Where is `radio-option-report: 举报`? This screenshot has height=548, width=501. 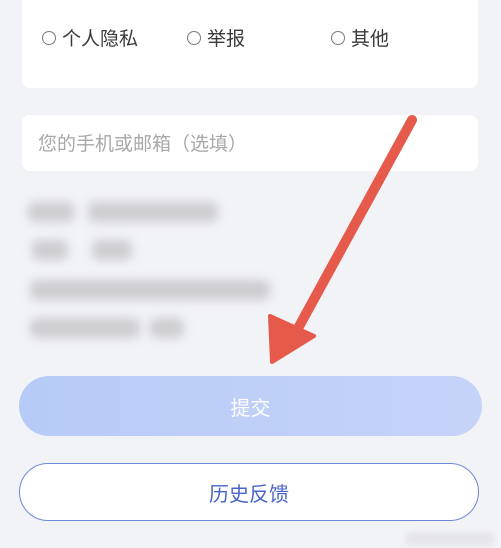 radio-option-report: 举报 is located at coordinates (216, 37).